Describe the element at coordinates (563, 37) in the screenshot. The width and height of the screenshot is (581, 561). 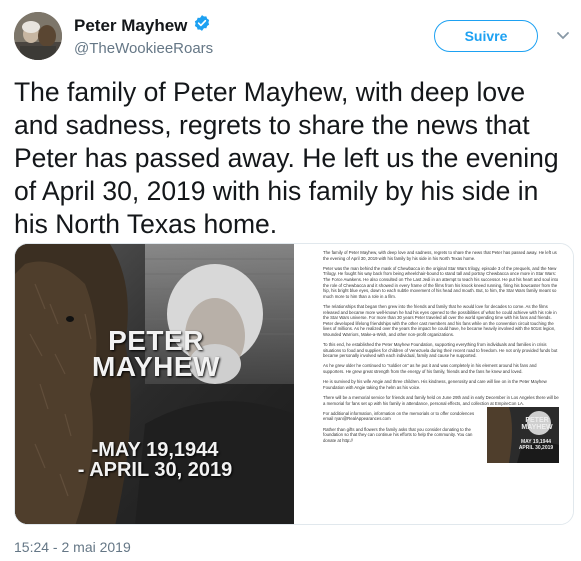
I see `chevron-down-icon` at that location.